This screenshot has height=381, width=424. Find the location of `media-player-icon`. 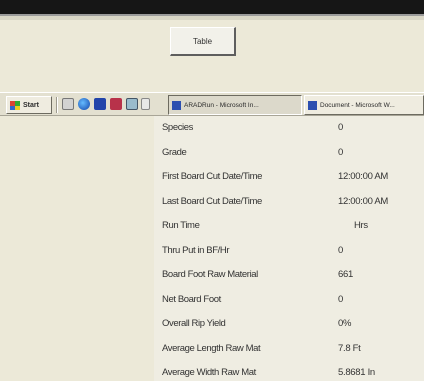

media-player-icon is located at coordinates (100, 104).